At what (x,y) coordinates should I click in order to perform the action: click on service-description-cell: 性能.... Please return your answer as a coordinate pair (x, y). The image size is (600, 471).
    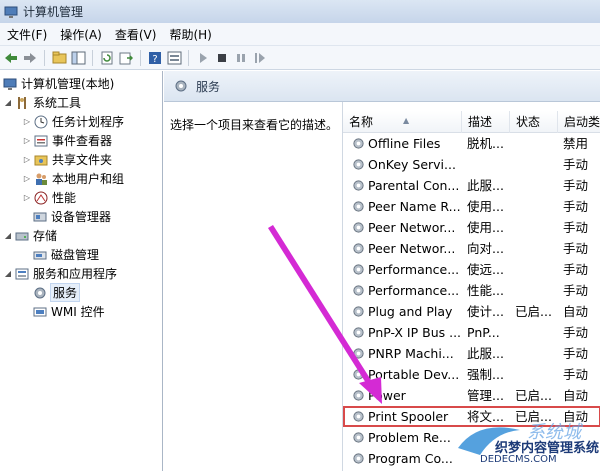
    Looking at the image, I should click on (485, 290).